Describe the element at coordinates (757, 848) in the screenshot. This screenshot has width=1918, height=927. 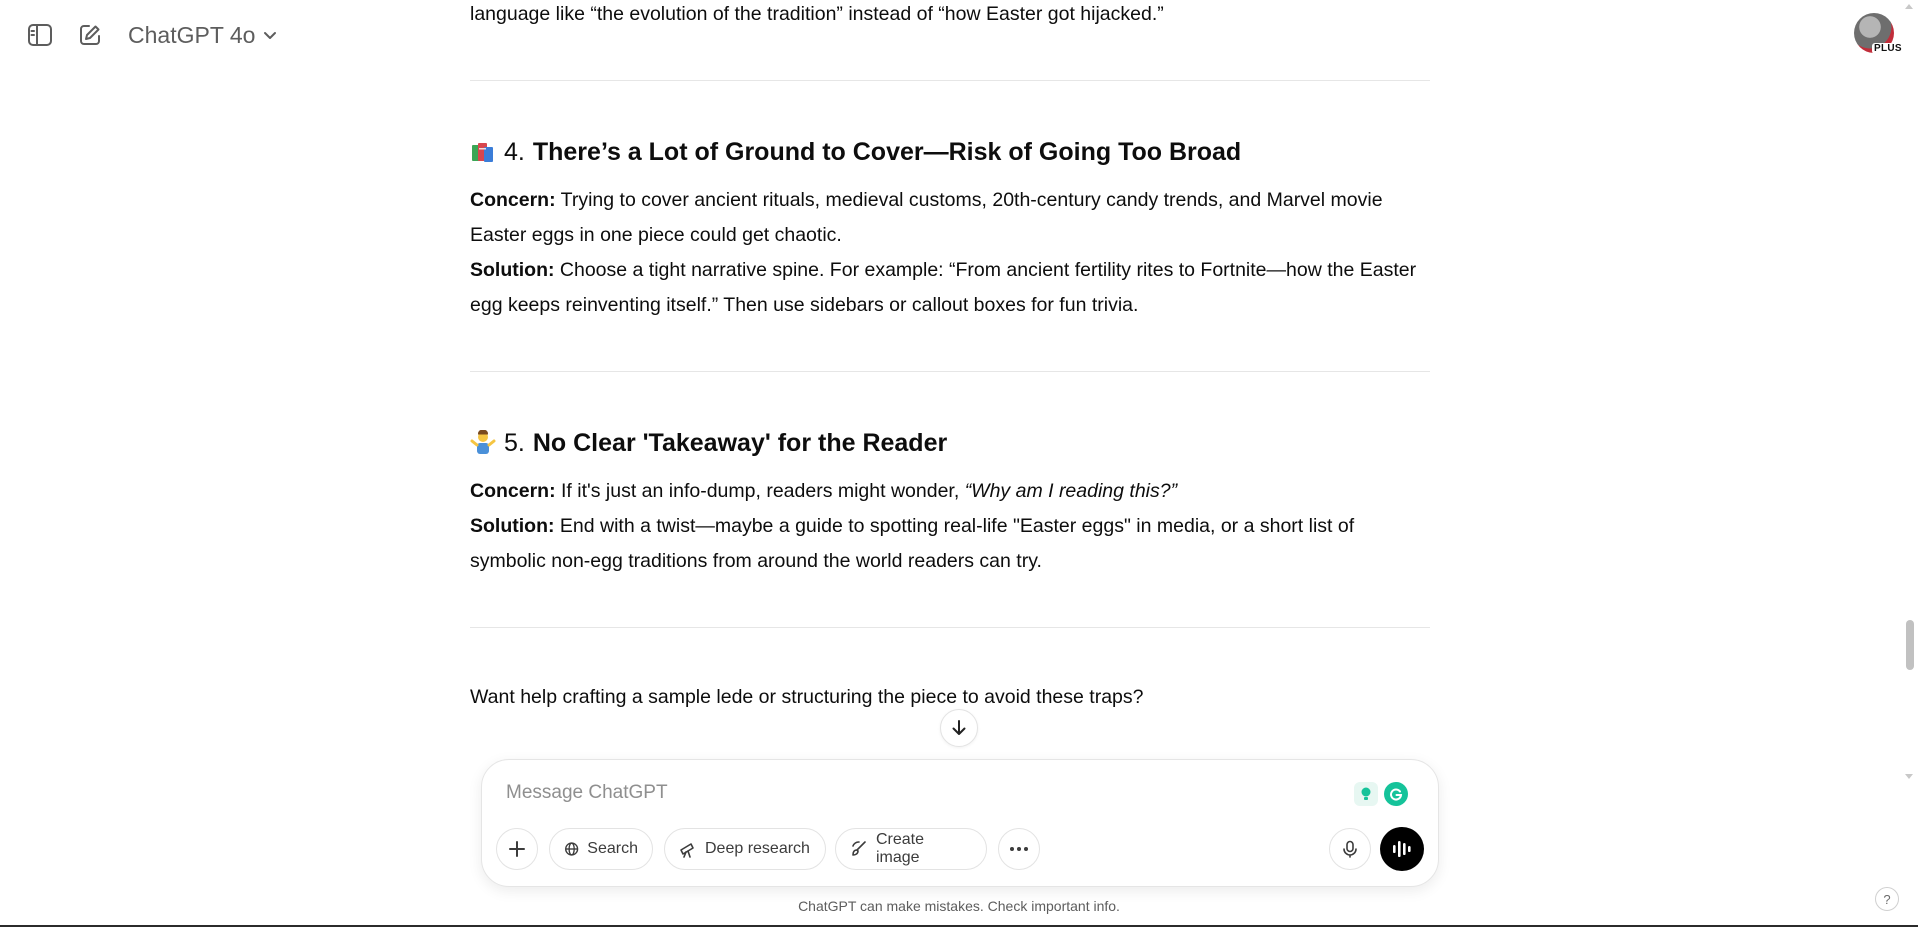
I see `deep-research-label: Deep research` at that location.